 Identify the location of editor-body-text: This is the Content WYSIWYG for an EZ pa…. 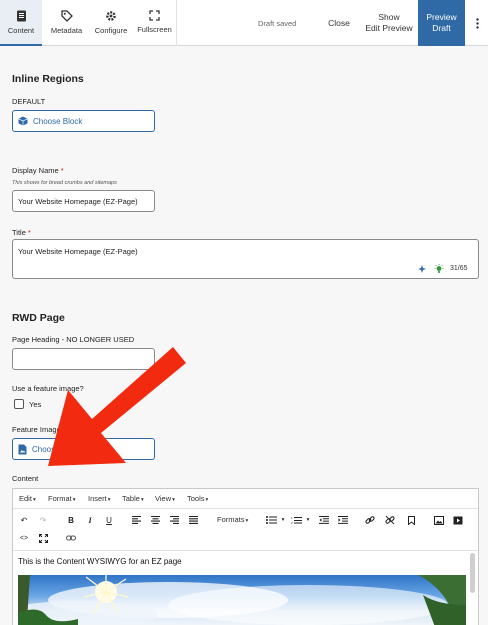
(100, 561).